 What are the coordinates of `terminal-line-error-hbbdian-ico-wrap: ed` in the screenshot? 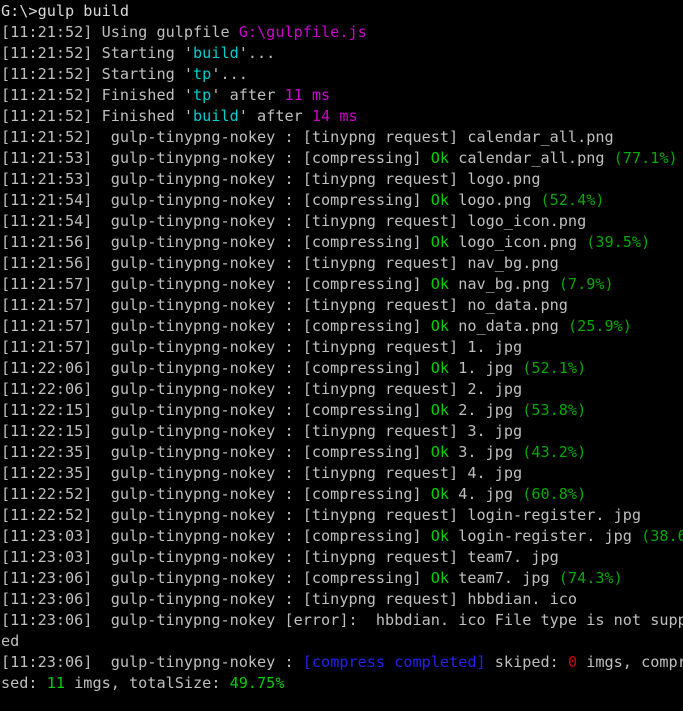 It's located at (342, 641).